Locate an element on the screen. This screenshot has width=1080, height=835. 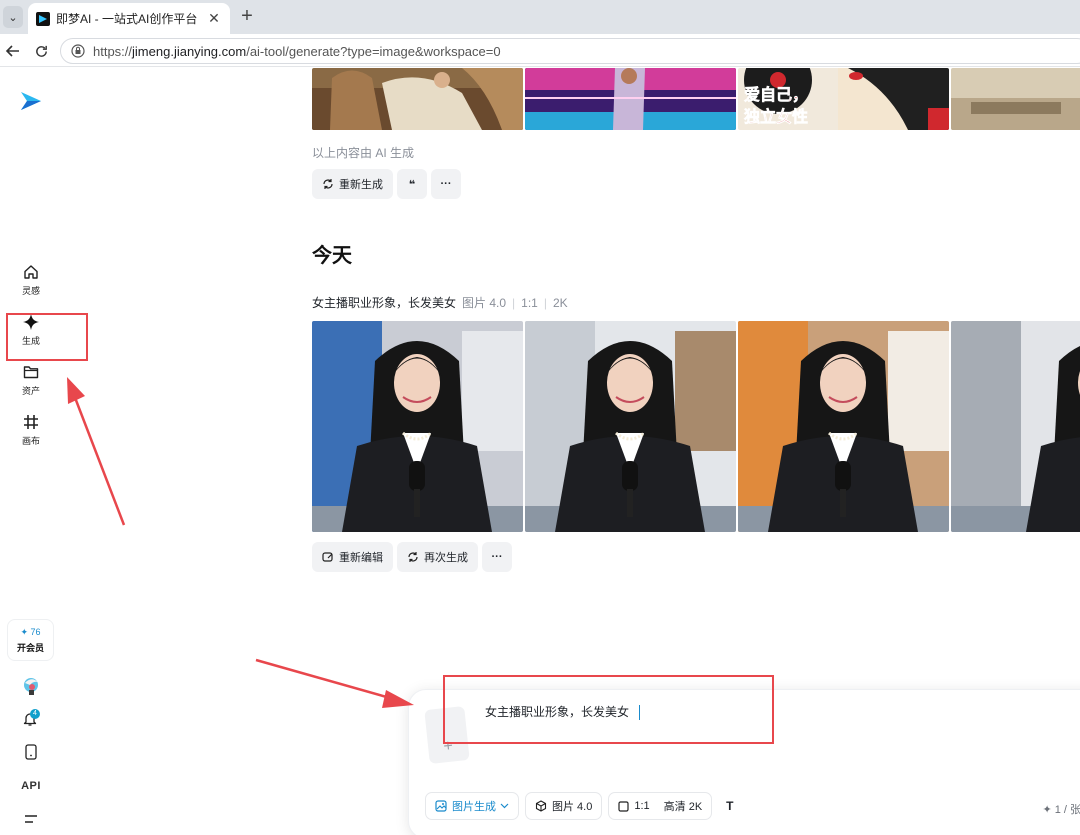
today-action-row: 重新编辑 再次生成 ··· is located at coordinates (412, 557).